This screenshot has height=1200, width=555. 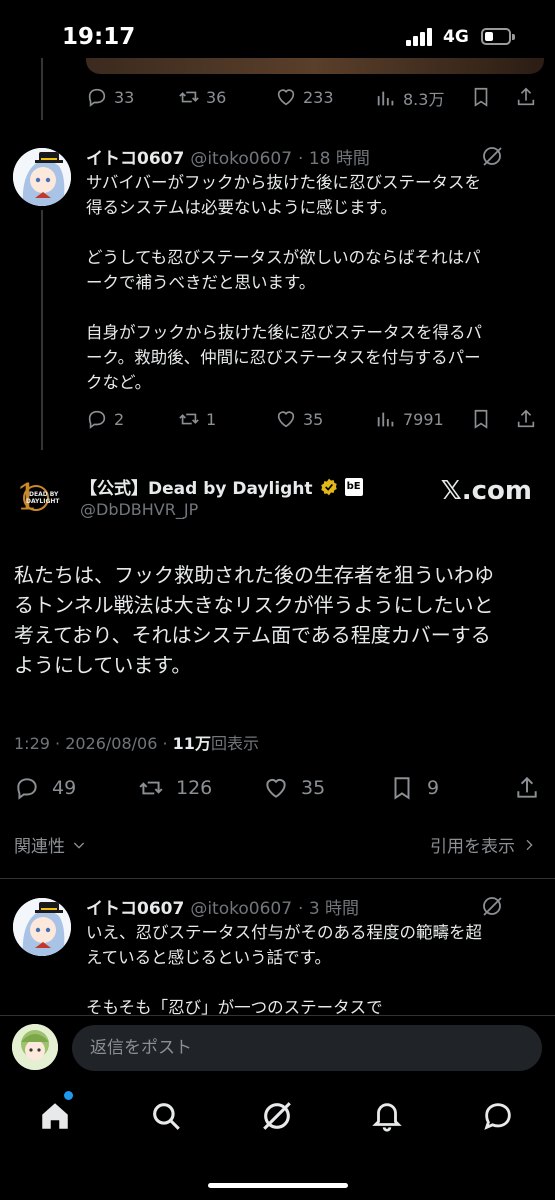 I want to click on repost-button: 1, so click(x=197, y=419).